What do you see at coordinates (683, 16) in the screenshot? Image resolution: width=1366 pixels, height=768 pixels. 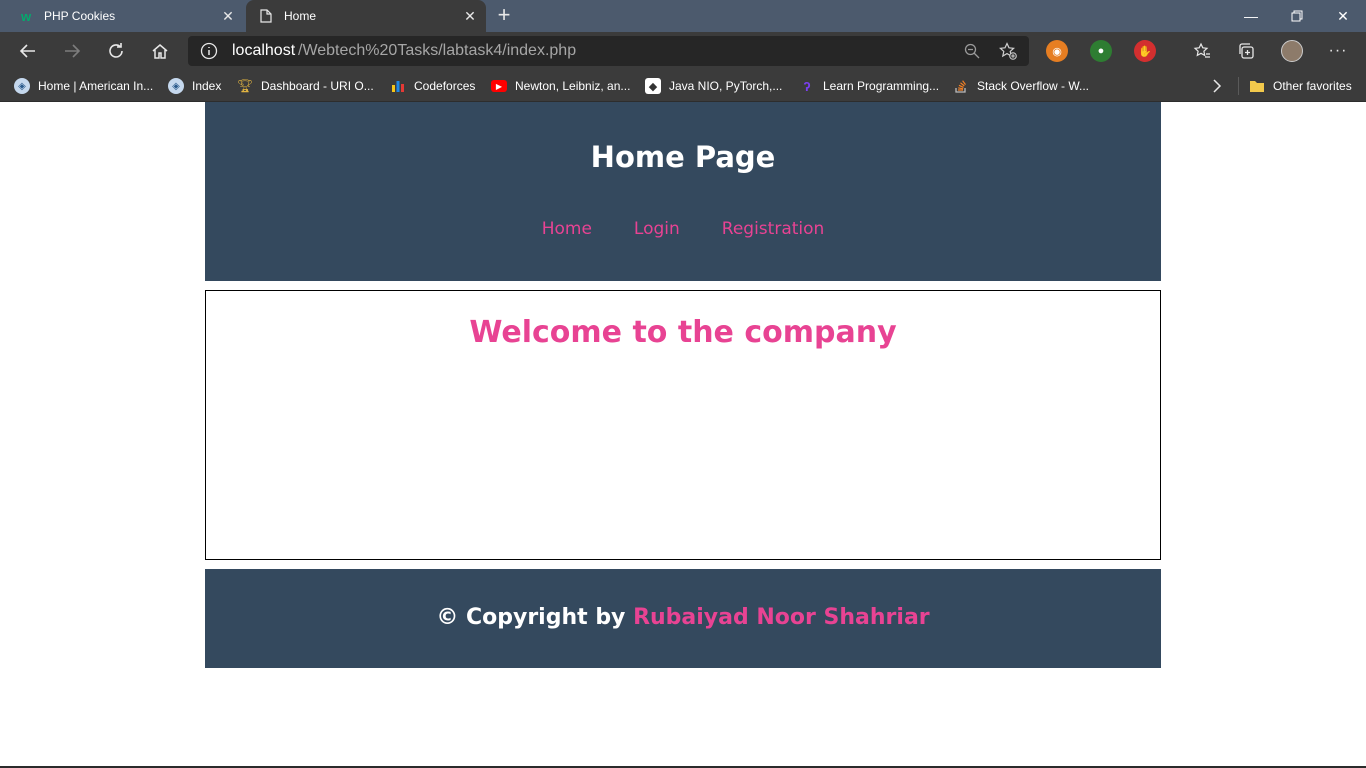 I see `tab-strip: w PHP Cookies ✕ Home ✕ + — ✕` at bounding box center [683, 16].